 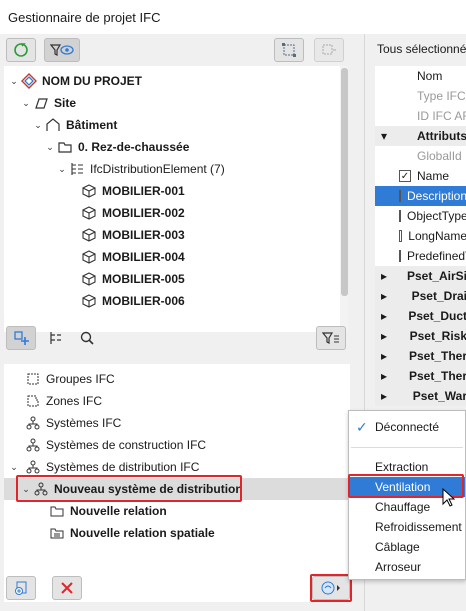 What do you see at coordinates (92, 81) in the screenshot?
I see `tree-label: NOM DU PROJET` at bounding box center [92, 81].